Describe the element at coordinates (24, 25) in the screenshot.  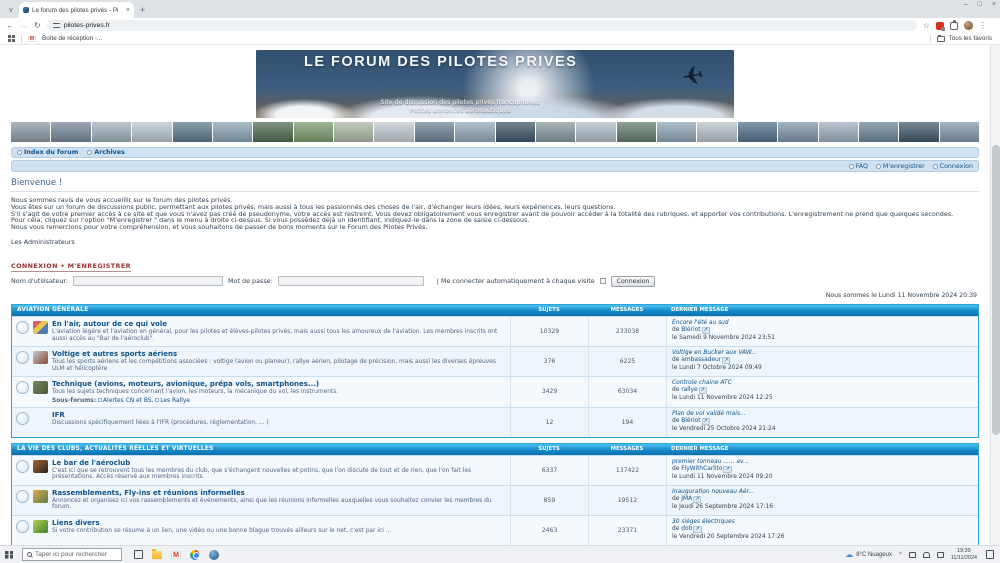
I see `forward-button: →` at that location.